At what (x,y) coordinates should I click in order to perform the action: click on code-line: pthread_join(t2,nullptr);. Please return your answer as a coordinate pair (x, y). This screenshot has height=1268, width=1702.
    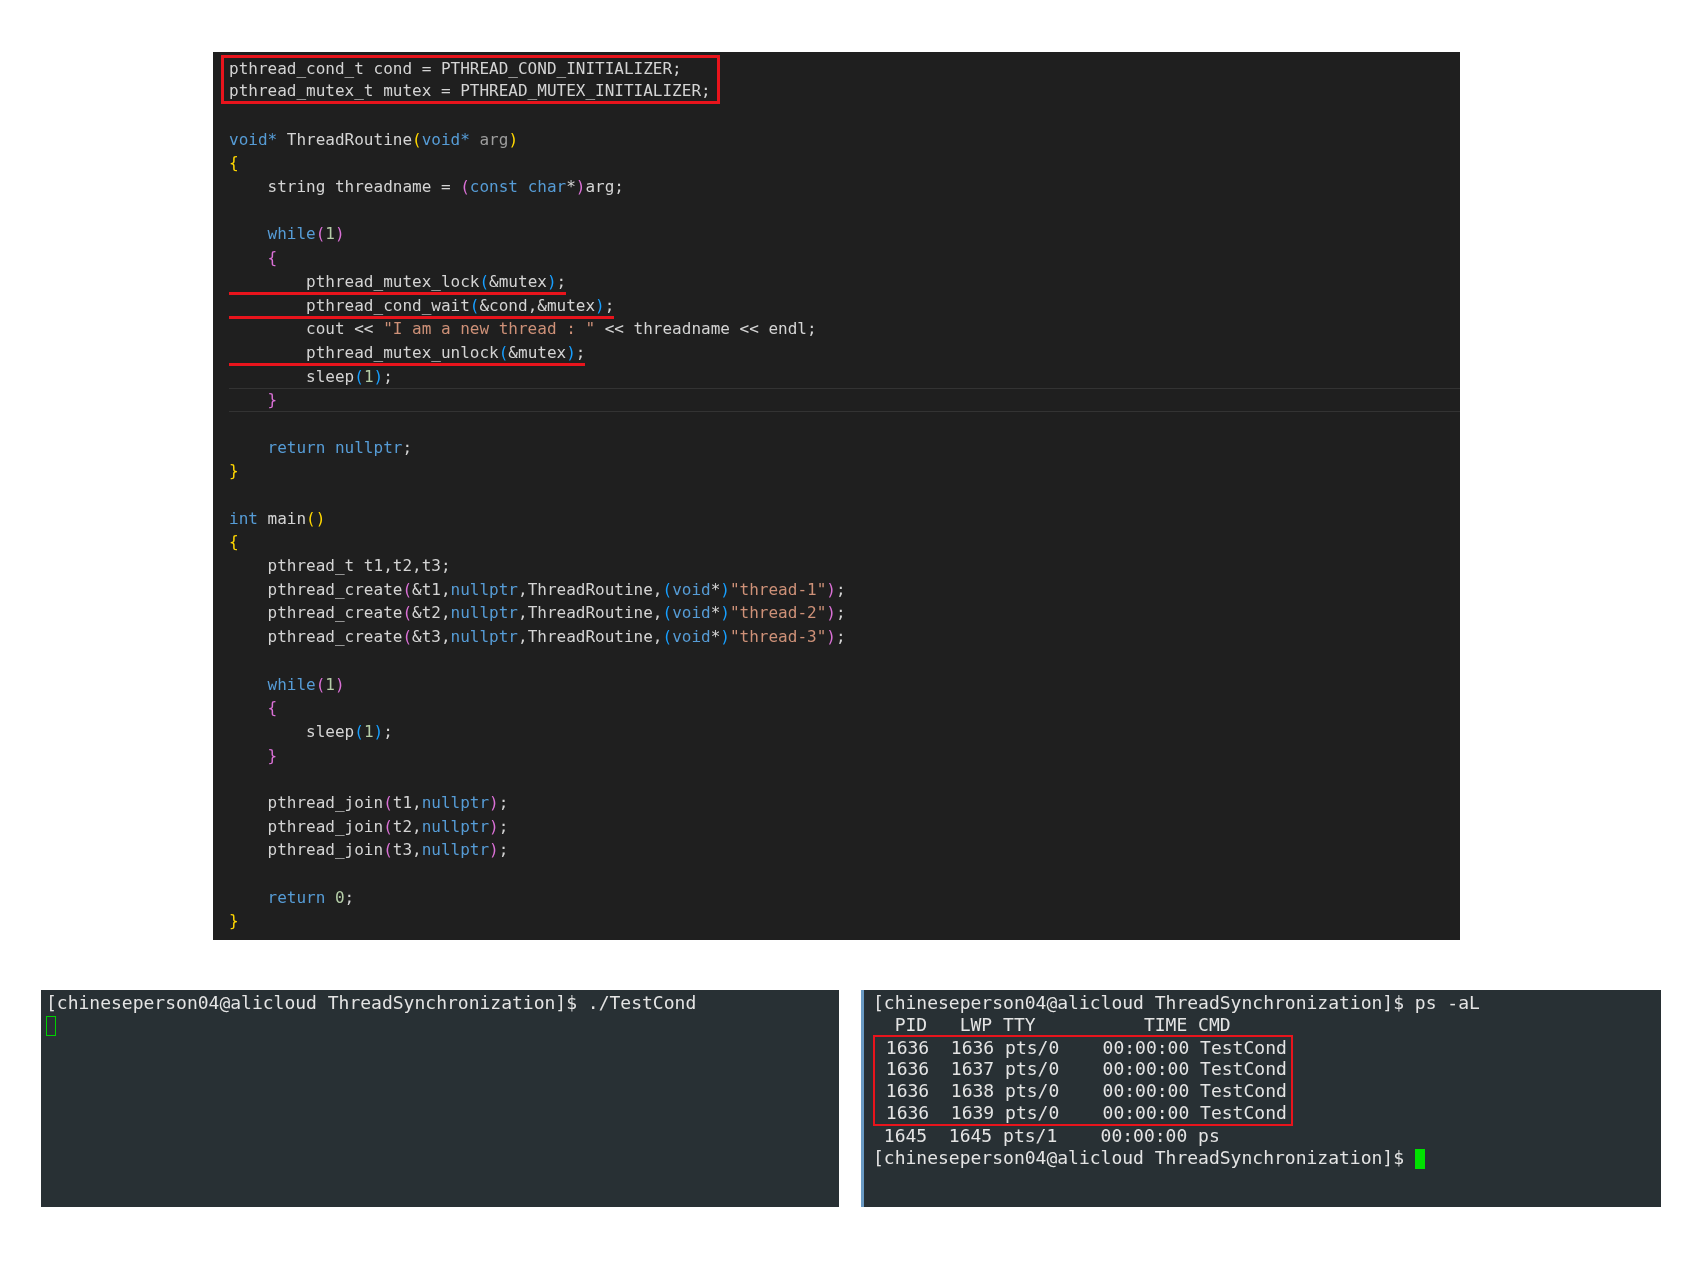
    Looking at the image, I should click on (387, 826).